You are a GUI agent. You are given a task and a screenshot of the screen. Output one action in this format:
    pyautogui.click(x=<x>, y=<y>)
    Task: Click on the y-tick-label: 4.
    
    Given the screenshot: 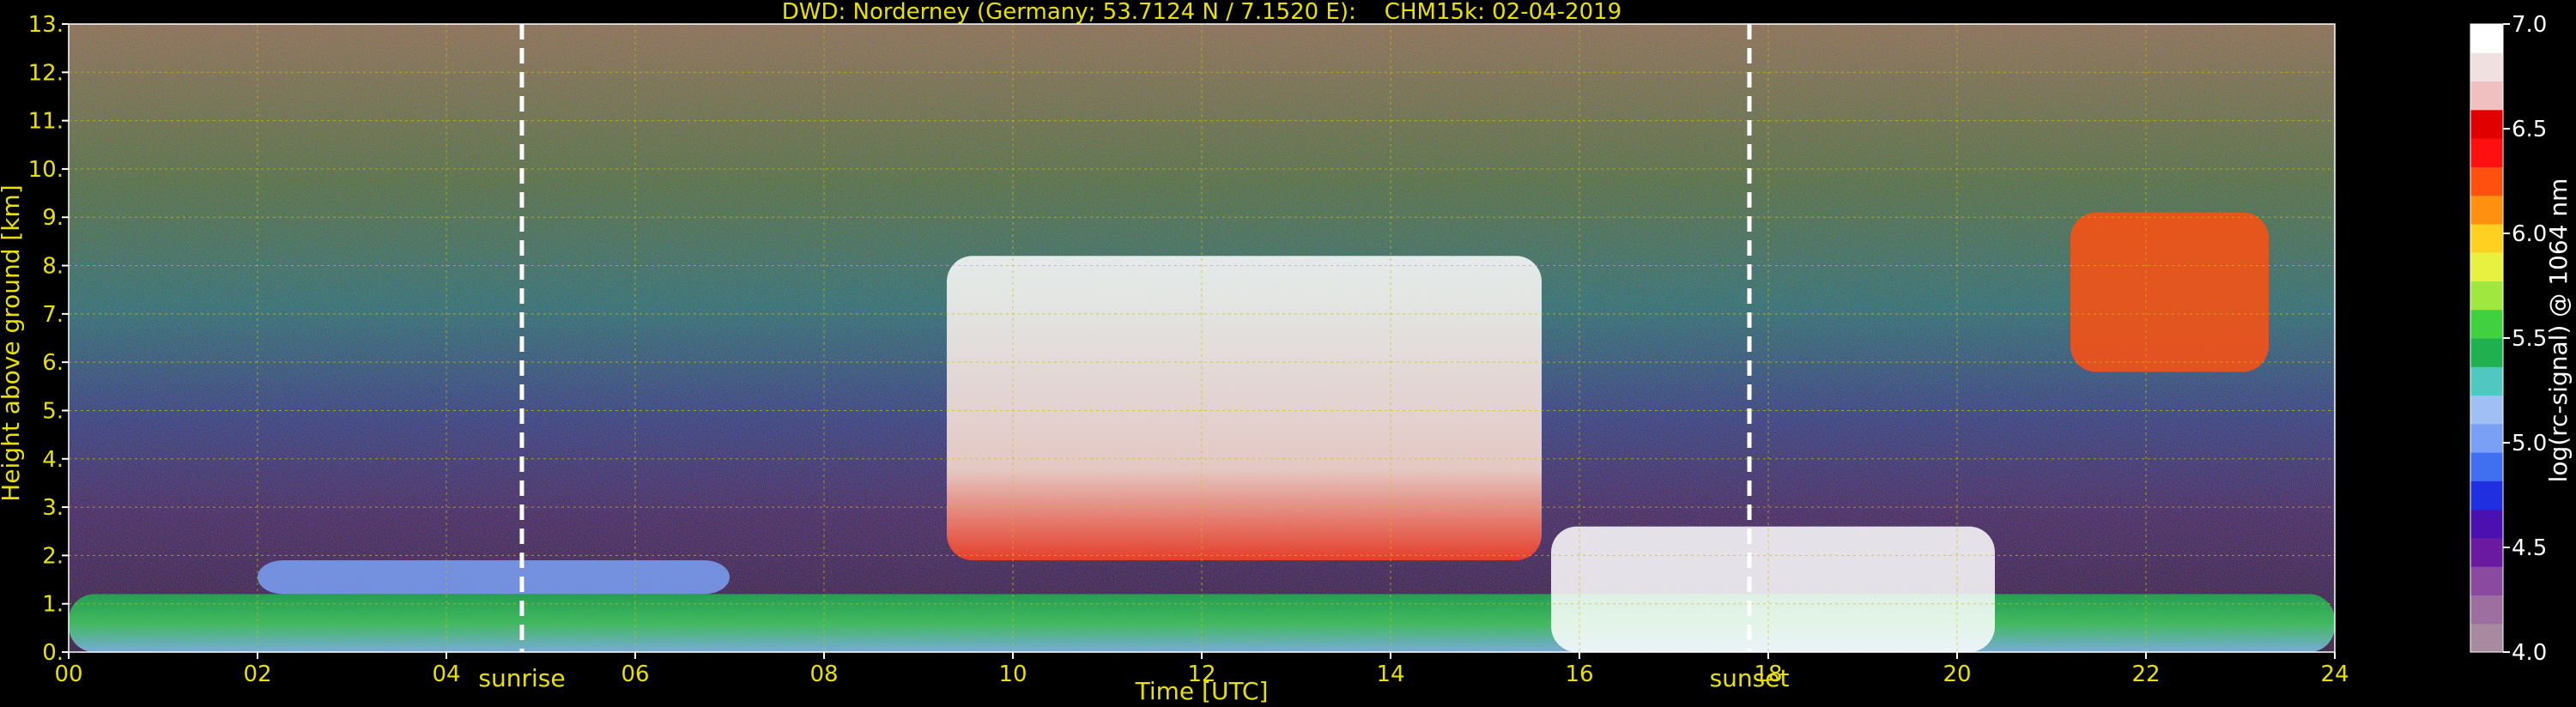 What is the action you would take?
    pyautogui.click(x=53, y=460)
    